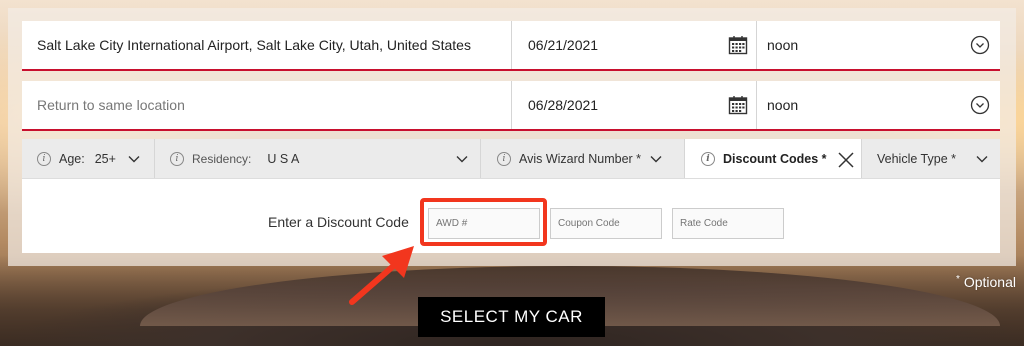 This screenshot has width=1024, height=346. I want to click on optional-note: * Optional, so click(986, 282).